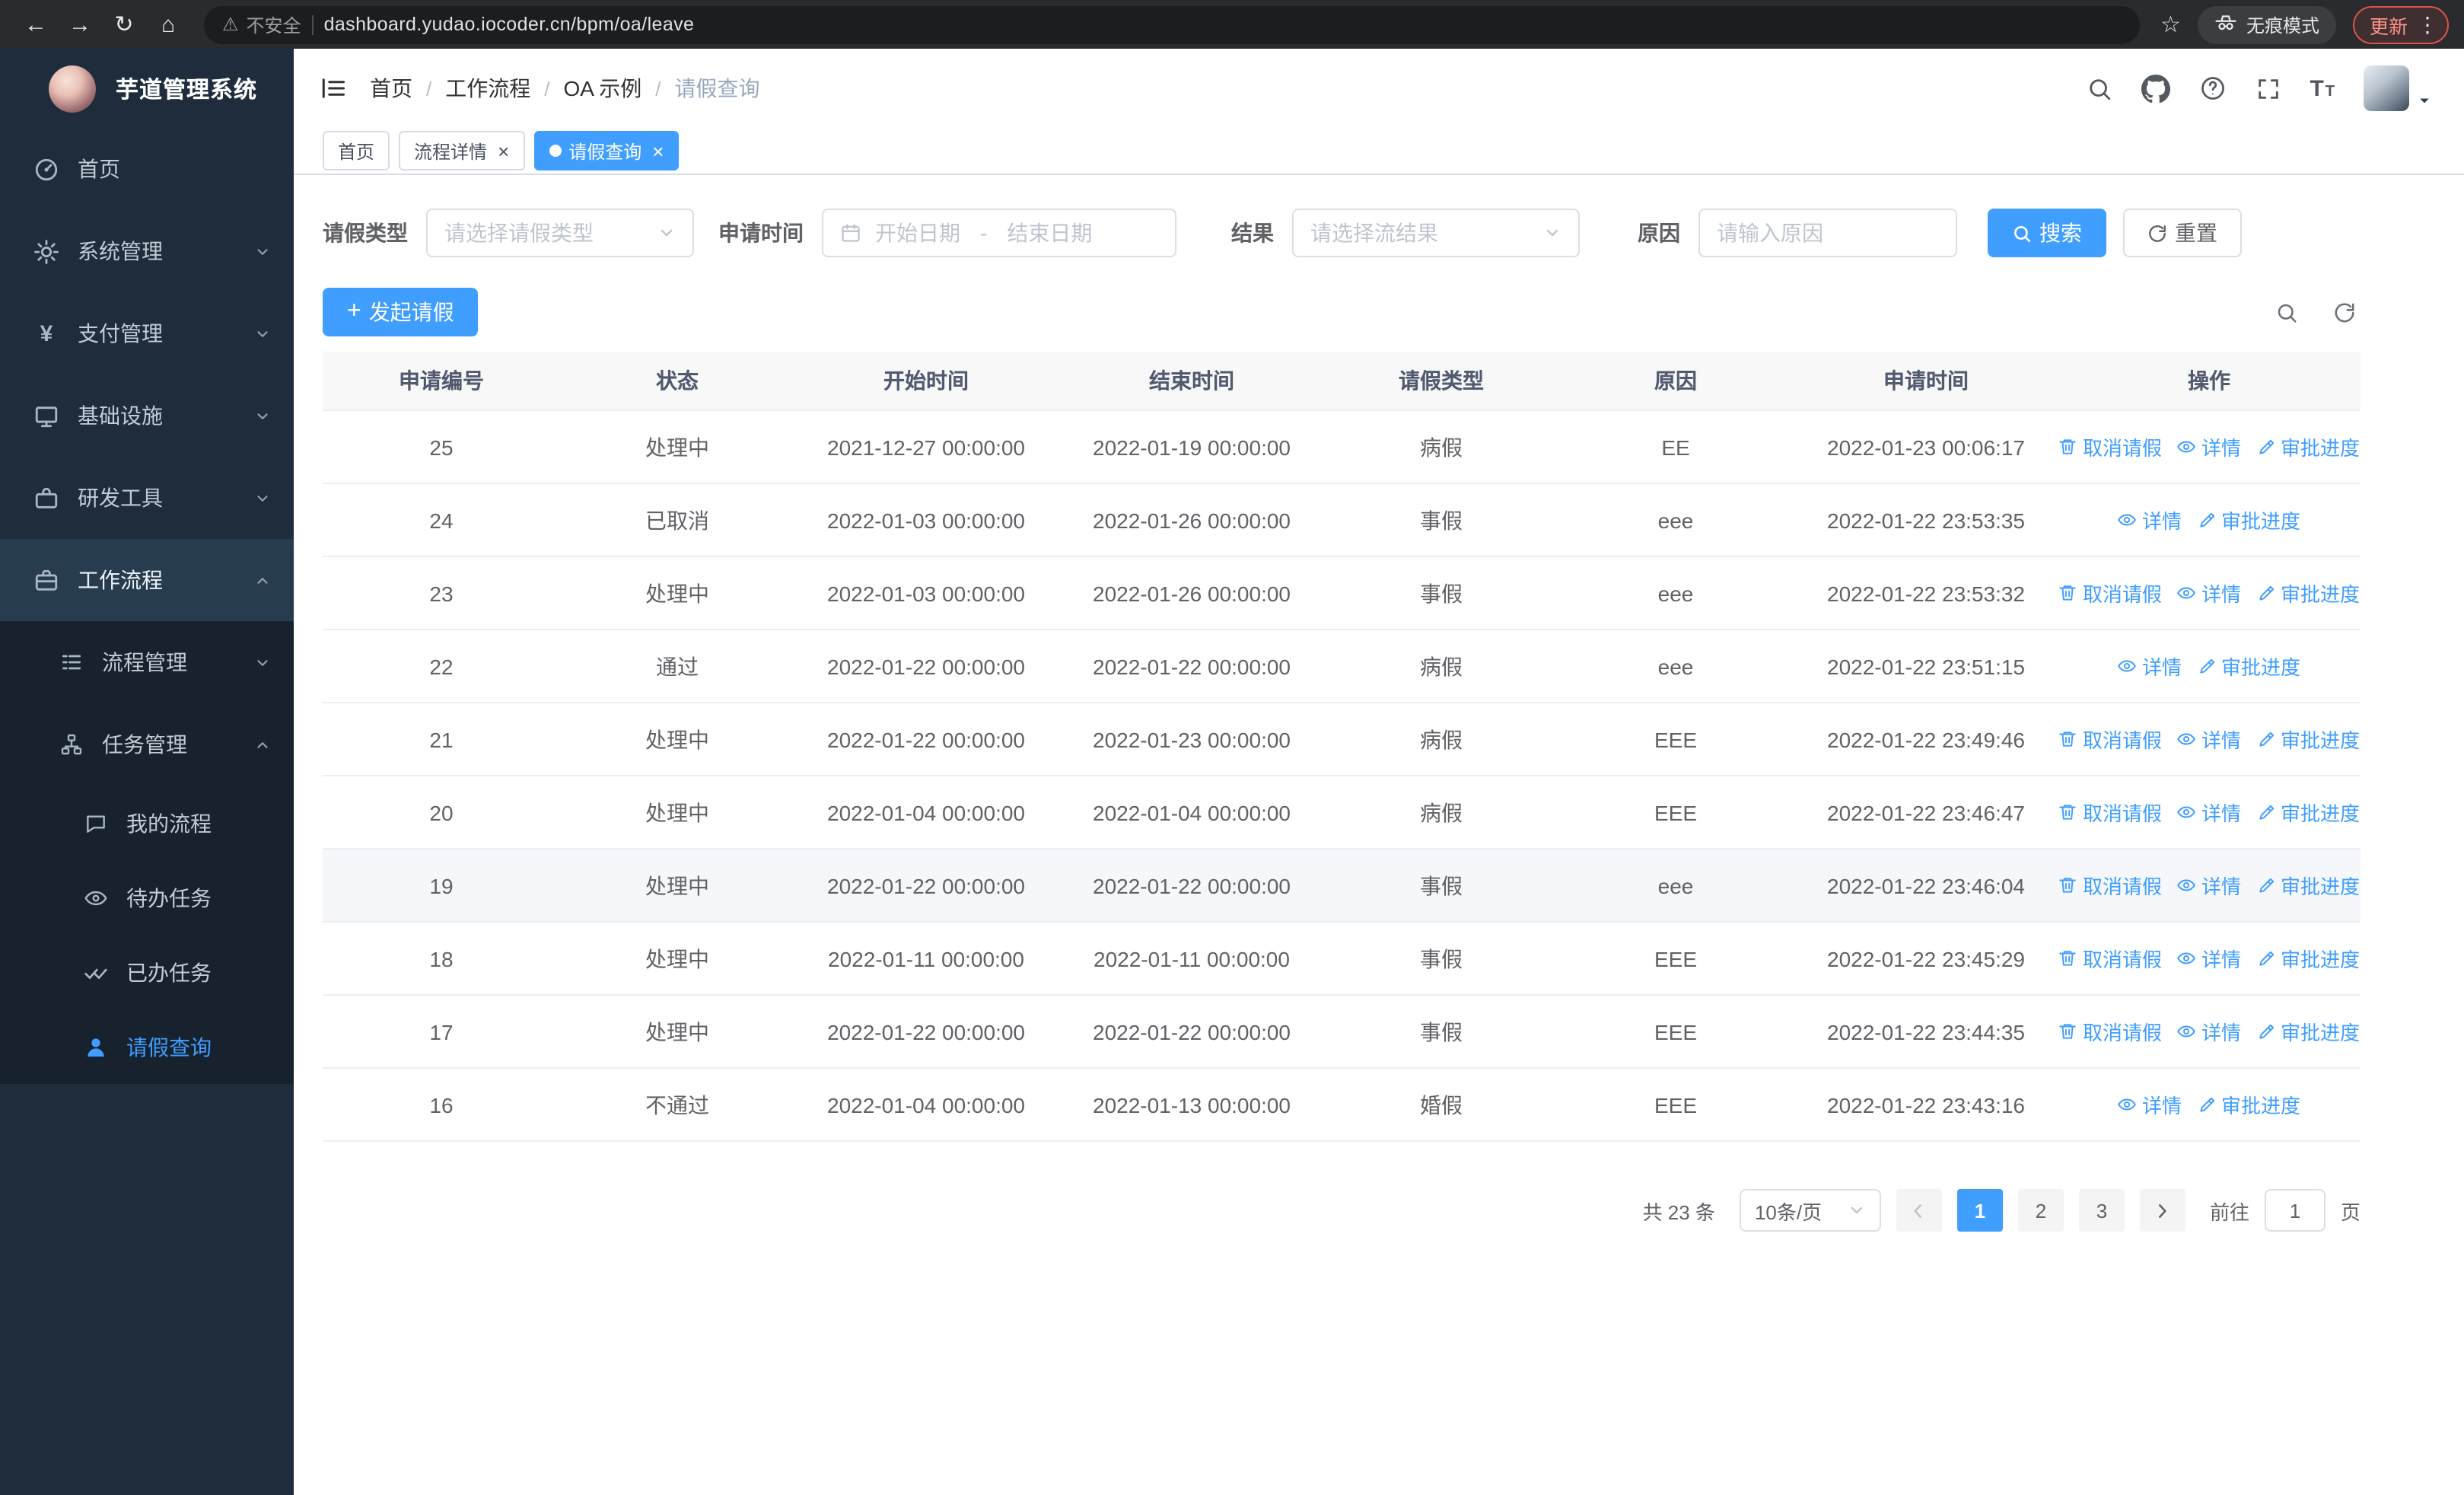 This screenshot has height=1495, width=2464. What do you see at coordinates (2212, 89) in the screenshot?
I see `help-icon` at bounding box center [2212, 89].